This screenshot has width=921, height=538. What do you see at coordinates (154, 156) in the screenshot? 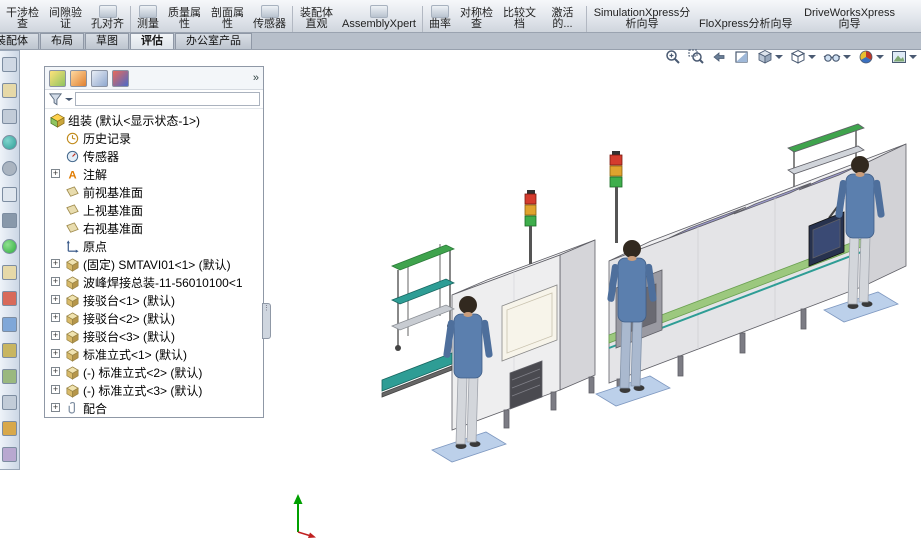
I see `tree-item-sensors: 传感器` at bounding box center [154, 156].